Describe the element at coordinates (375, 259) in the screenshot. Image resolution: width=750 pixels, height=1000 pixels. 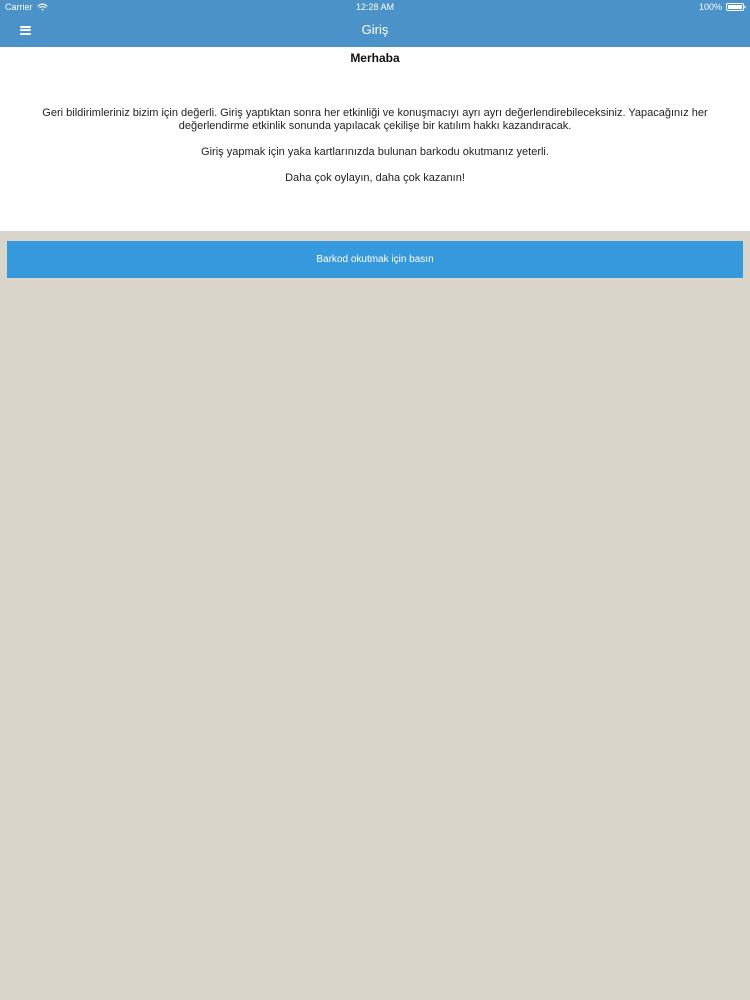
I see `scan-barcode-button: Barkod okutmak için basın` at that location.